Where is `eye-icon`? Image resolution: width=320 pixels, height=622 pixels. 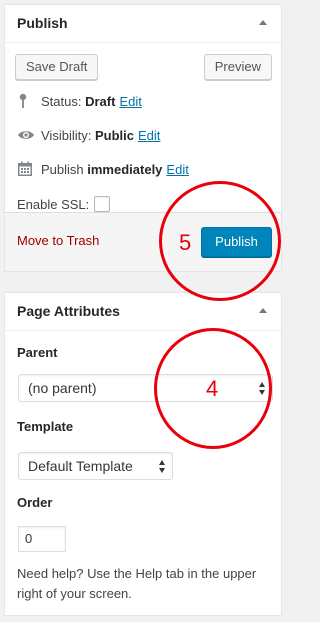
eye-icon is located at coordinates (26, 135).